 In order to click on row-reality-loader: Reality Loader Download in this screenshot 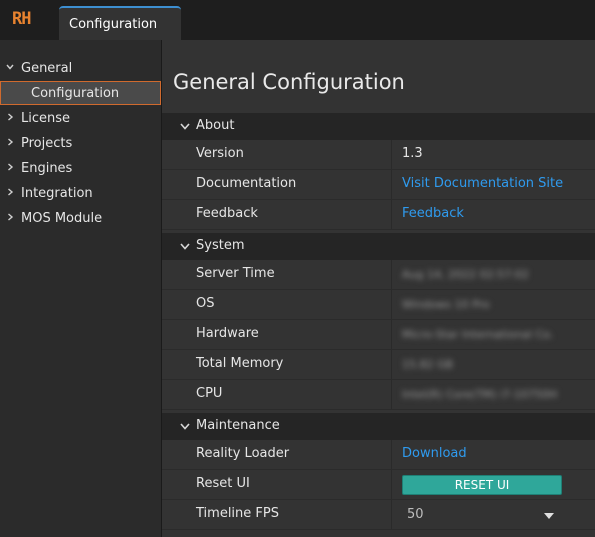, I will do `click(378, 455)`.